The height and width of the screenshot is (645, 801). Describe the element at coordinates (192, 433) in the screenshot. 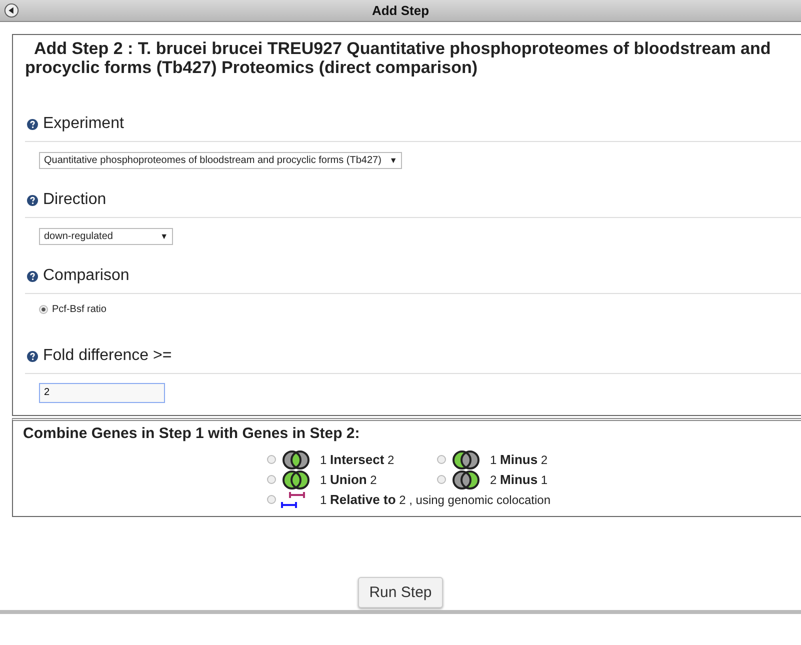

I see `combine-title: Combine Genes in Step 1 with Genes in Step 2:` at that location.